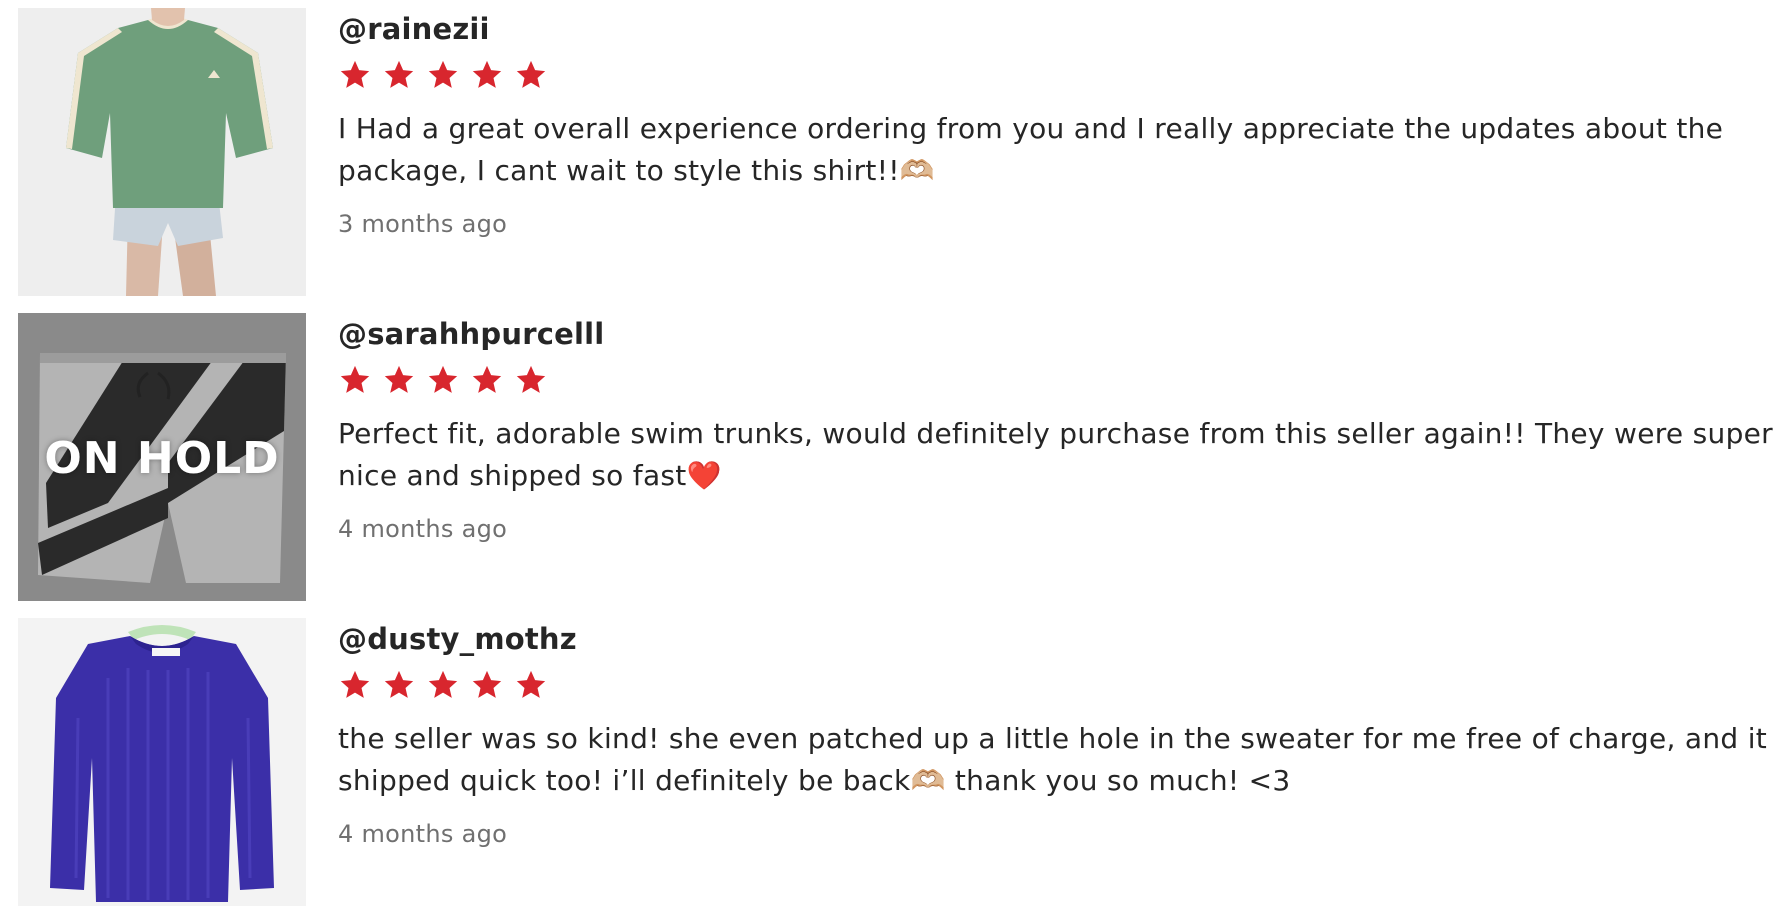 Image resolution: width=1780 pixels, height=910 pixels. Describe the element at coordinates (1058, 639) in the screenshot. I see `reviewer-username: @dusty_mothz` at that location.